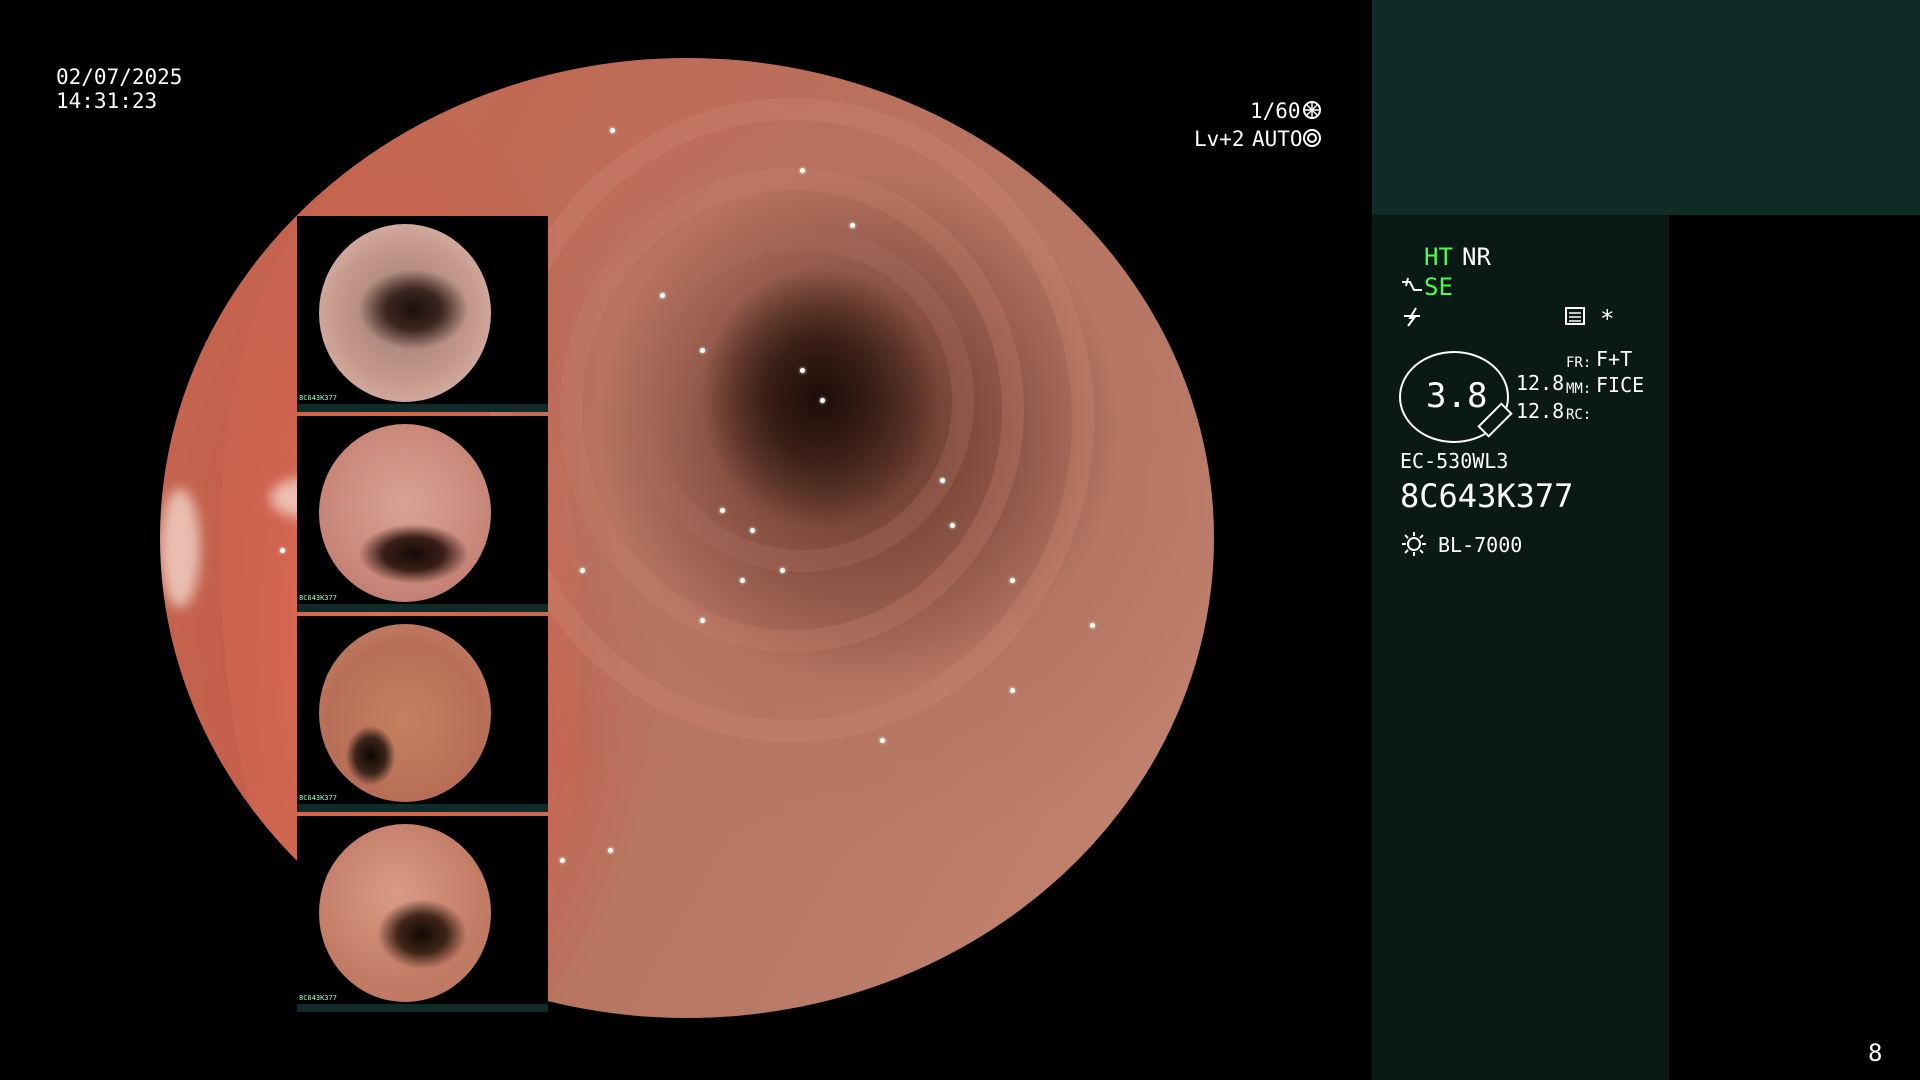 The image size is (1920, 1080). What do you see at coordinates (1277, 139) in the screenshot?
I see `auto-label: AUTO` at bounding box center [1277, 139].